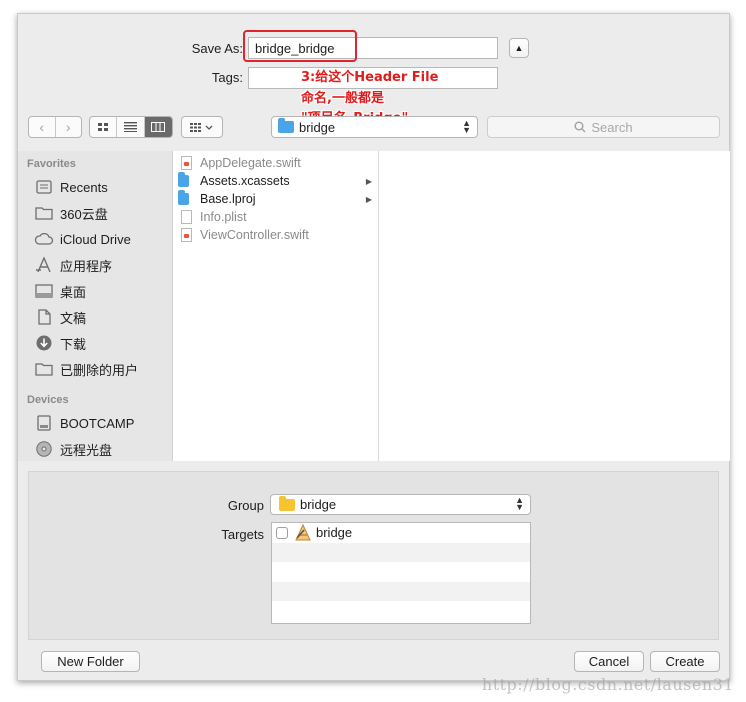 The height and width of the screenshot is (702, 746). I want to click on sidebar-item-360: 360云盘, so click(71, 213).